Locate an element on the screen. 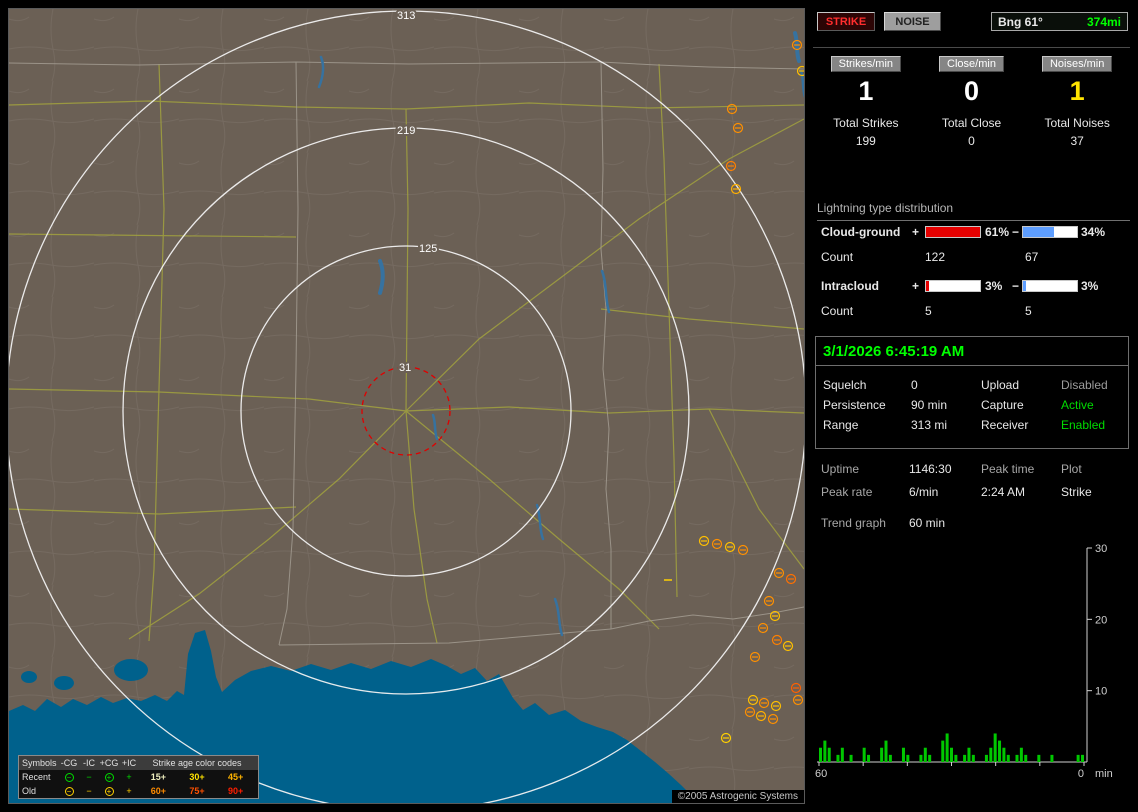  ic-minus-count: 5 is located at coordinates (1028, 311).